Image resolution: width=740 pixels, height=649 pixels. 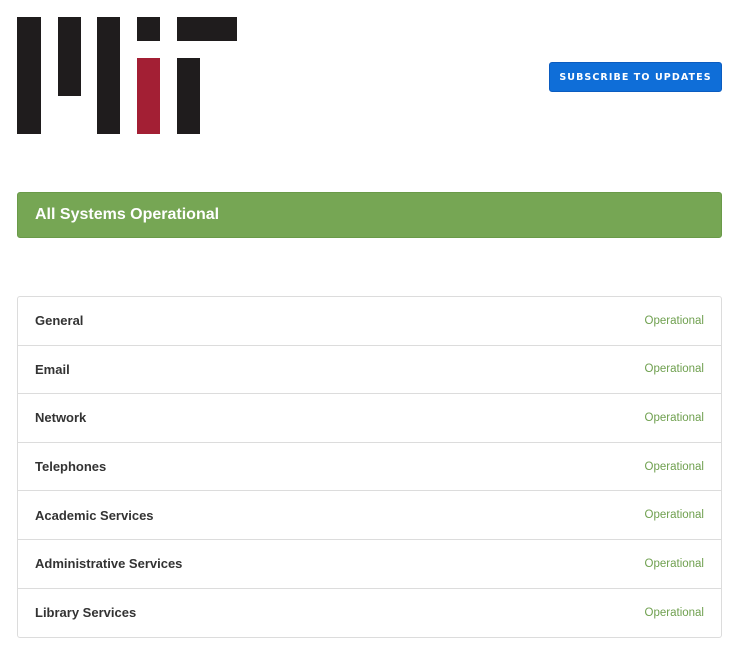 What do you see at coordinates (369, 321) in the screenshot?
I see `component-row-general: General Operational` at bounding box center [369, 321].